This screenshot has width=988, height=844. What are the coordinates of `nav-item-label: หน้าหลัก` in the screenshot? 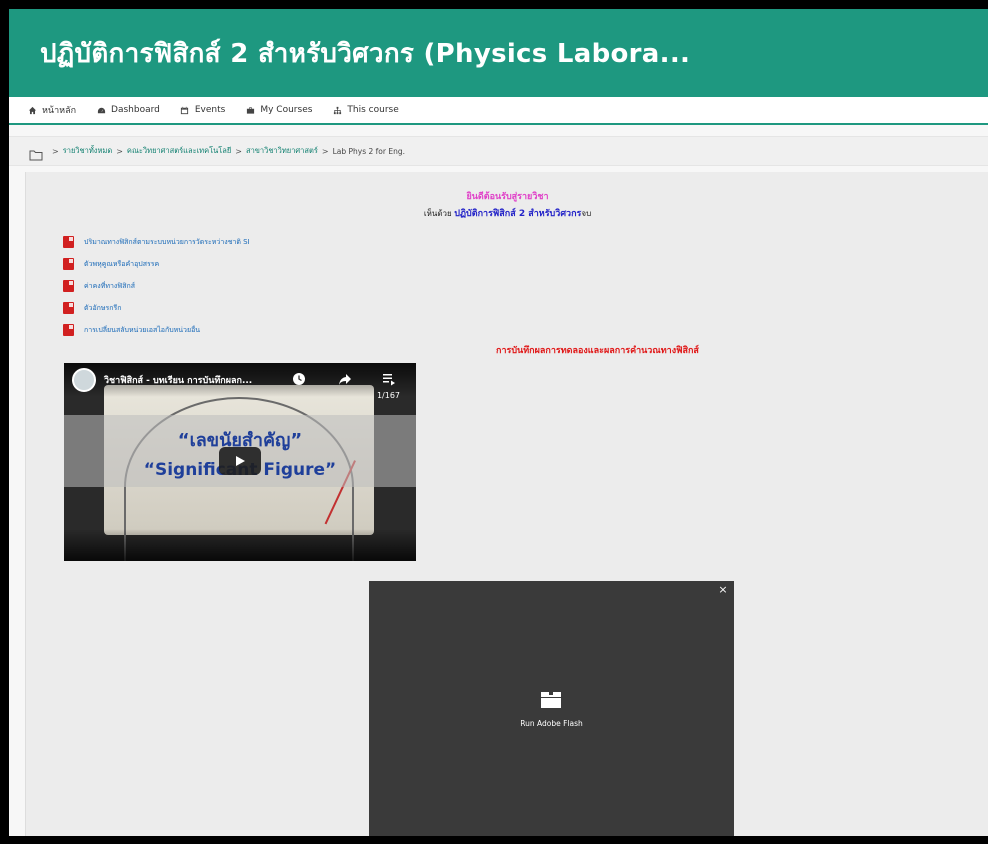 It's located at (59, 111).